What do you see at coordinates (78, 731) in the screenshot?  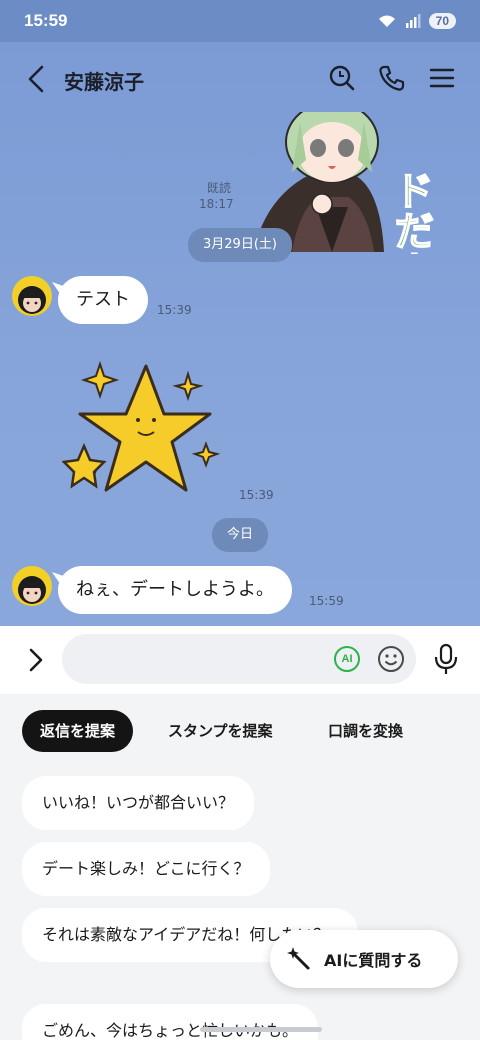 I see `tab-reply-suggest: 返信を提案` at bounding box center [78, 731].